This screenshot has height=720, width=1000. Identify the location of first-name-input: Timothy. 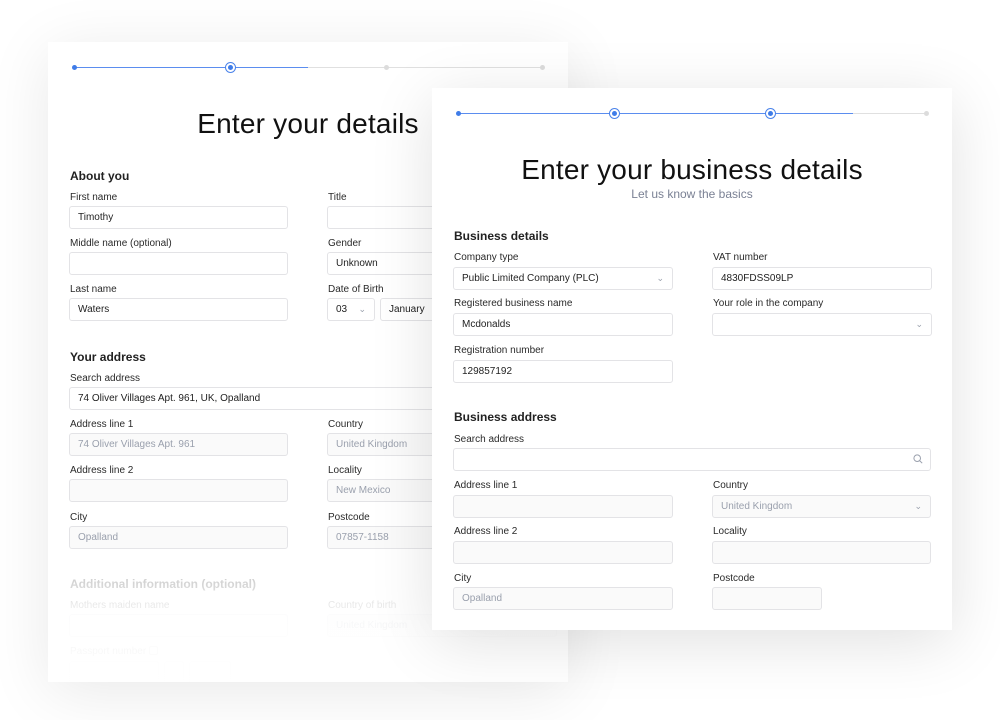
(178, 217).